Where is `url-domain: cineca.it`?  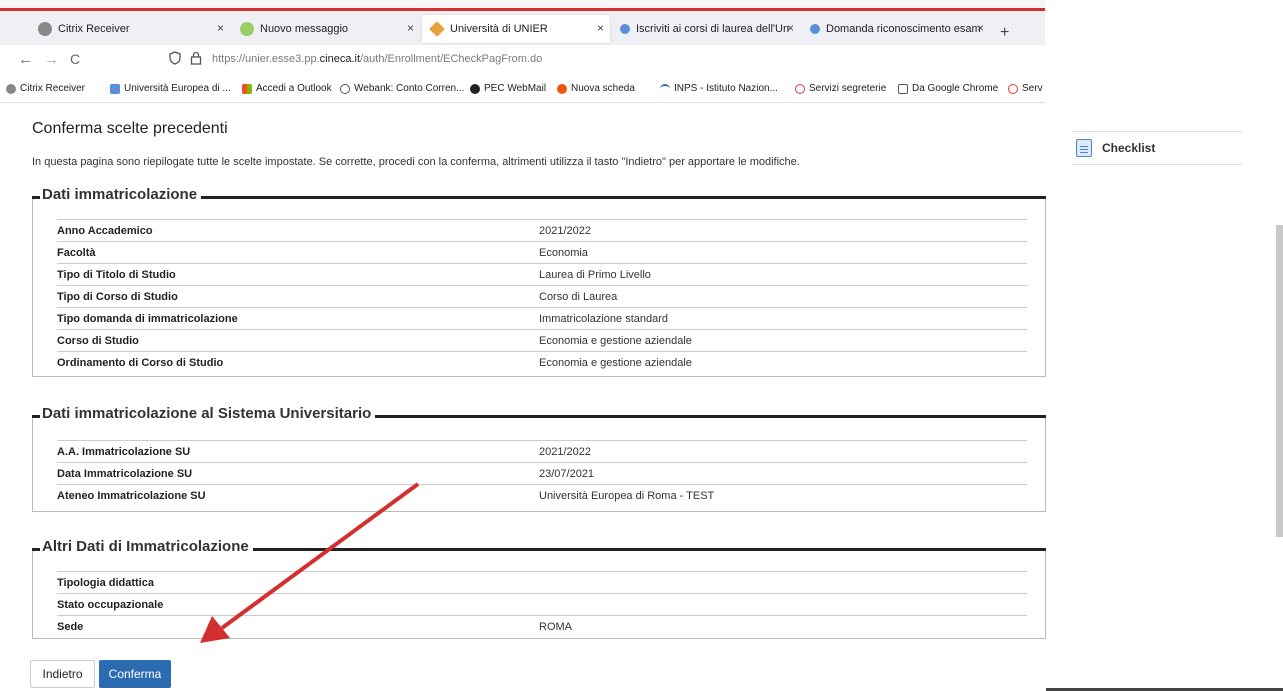 url-domain: cineca.it is located at coordinates (339, 59).